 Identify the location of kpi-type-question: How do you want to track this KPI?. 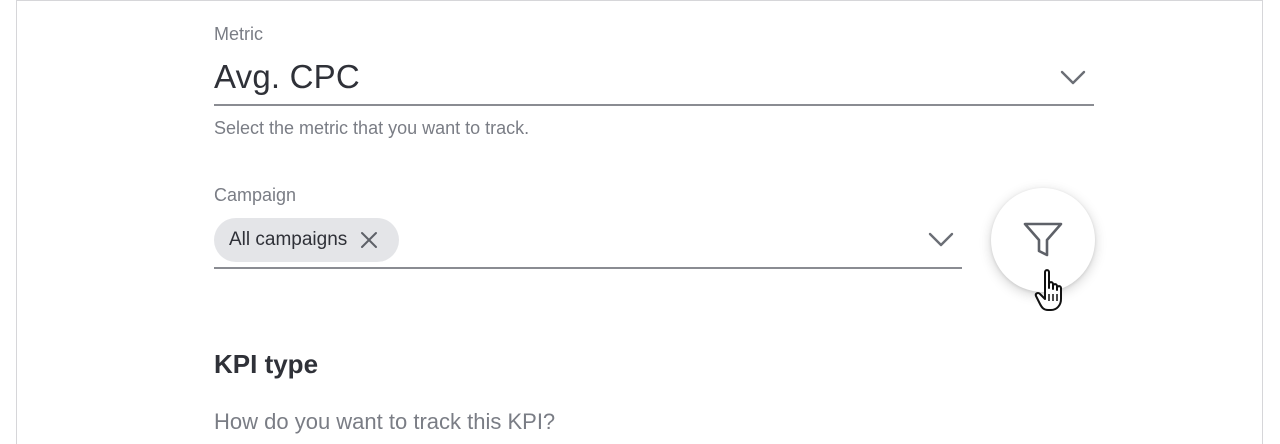
(385, 421).